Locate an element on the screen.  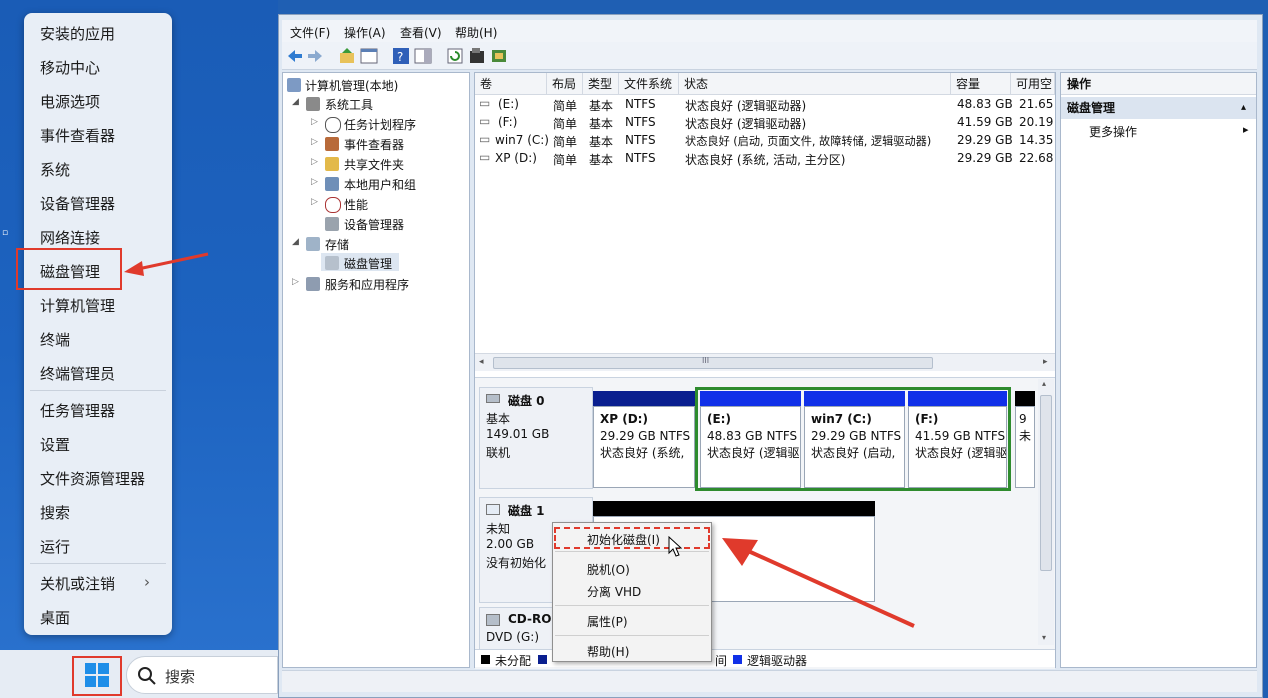
scroll-down-icon: ▾ is located at coordinates (1044, 637).